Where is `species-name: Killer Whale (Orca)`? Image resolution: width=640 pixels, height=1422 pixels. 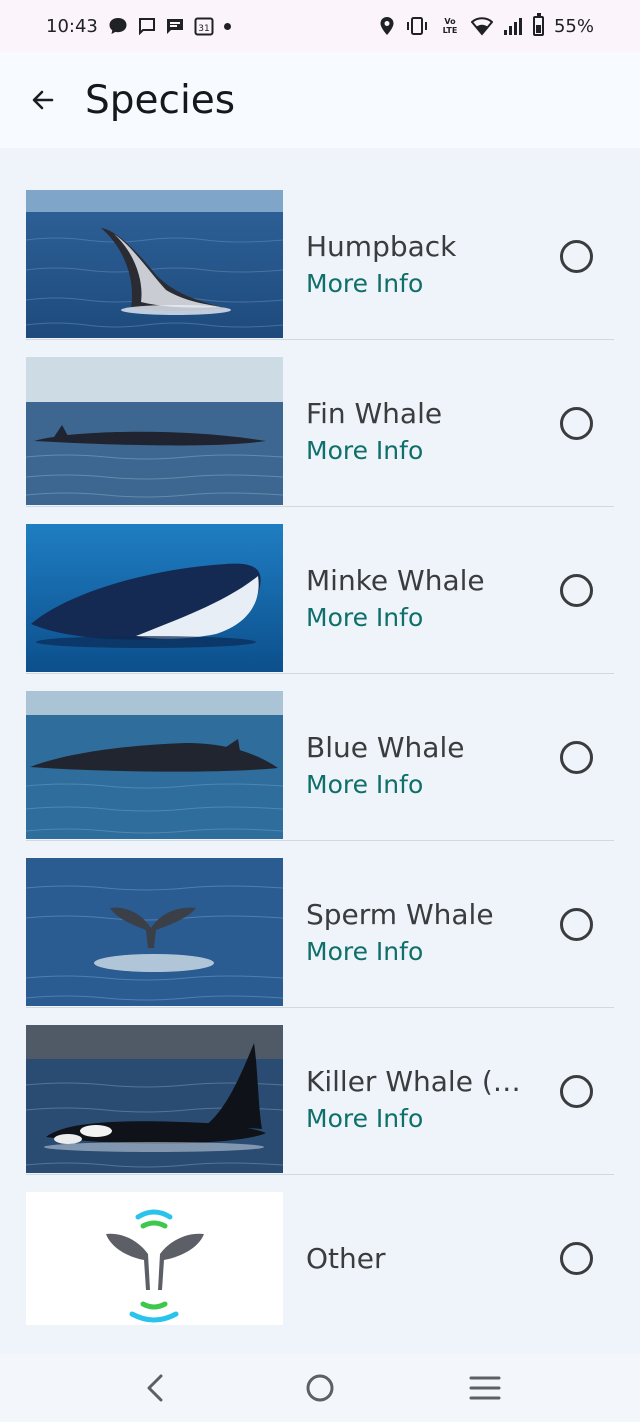 species-name: Killer Whale (Orca) is located at coordinates (421, 1081).